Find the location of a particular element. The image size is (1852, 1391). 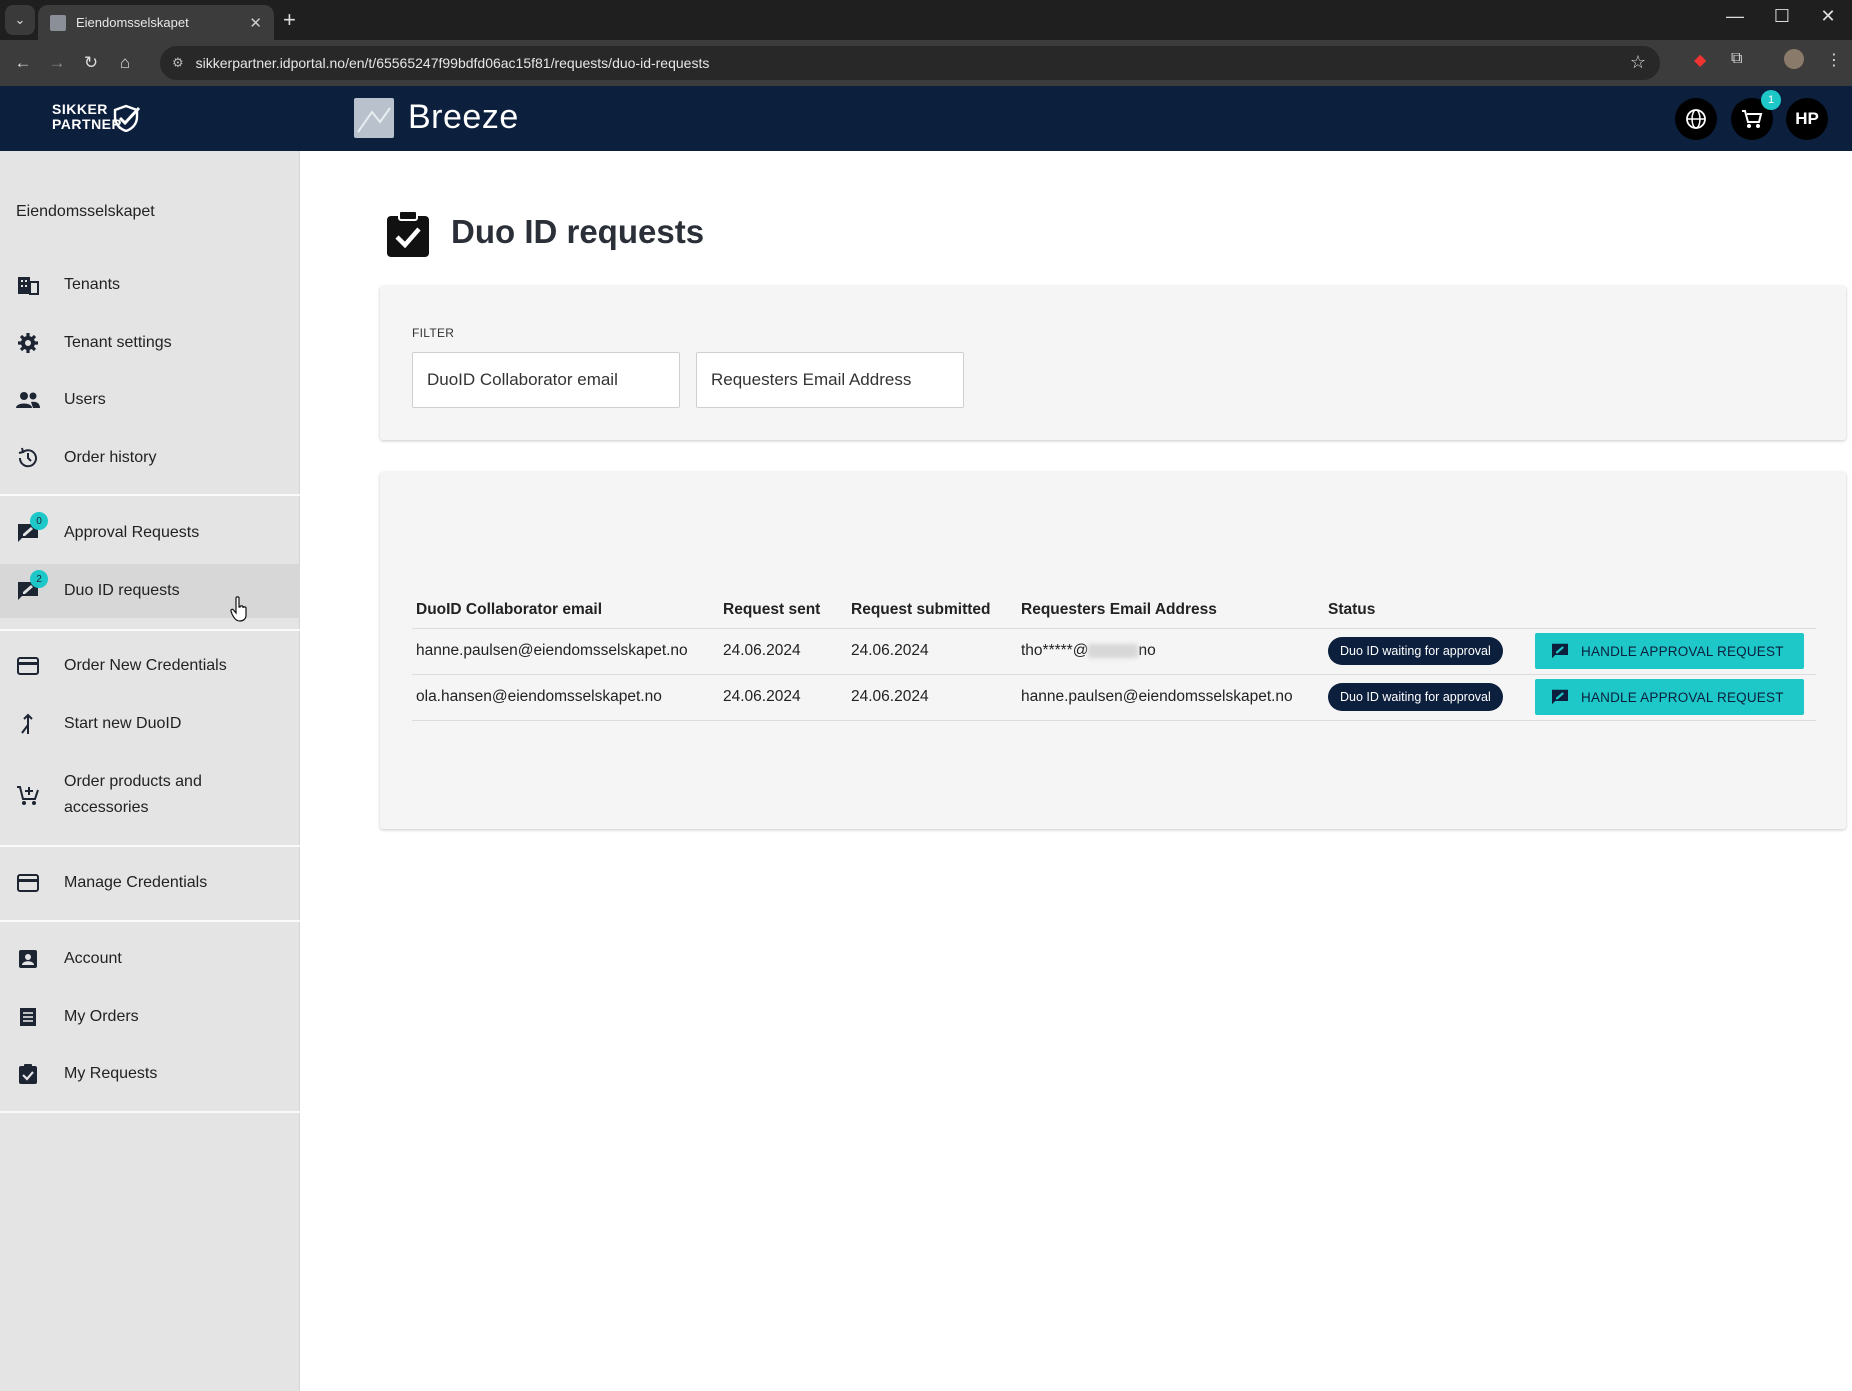

reload-icon: ↻ is located at coordinates (91, 63).